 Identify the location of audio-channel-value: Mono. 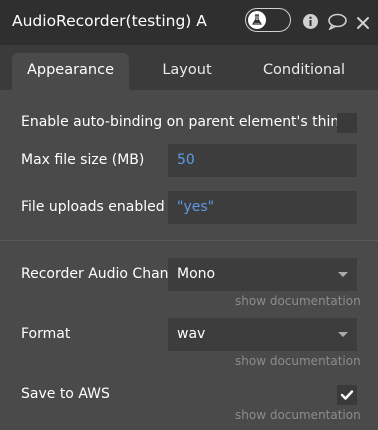
(196, 274).